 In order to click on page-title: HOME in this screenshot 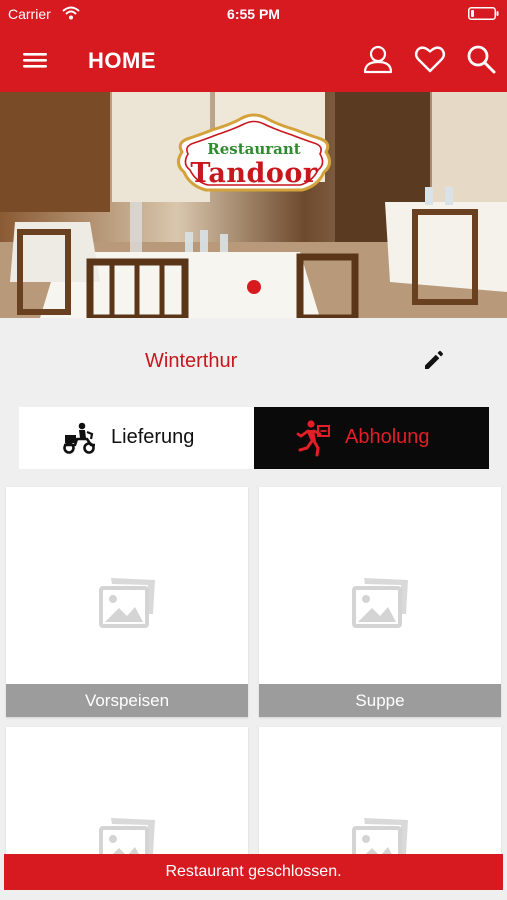, I will do `click(122, 60)`.